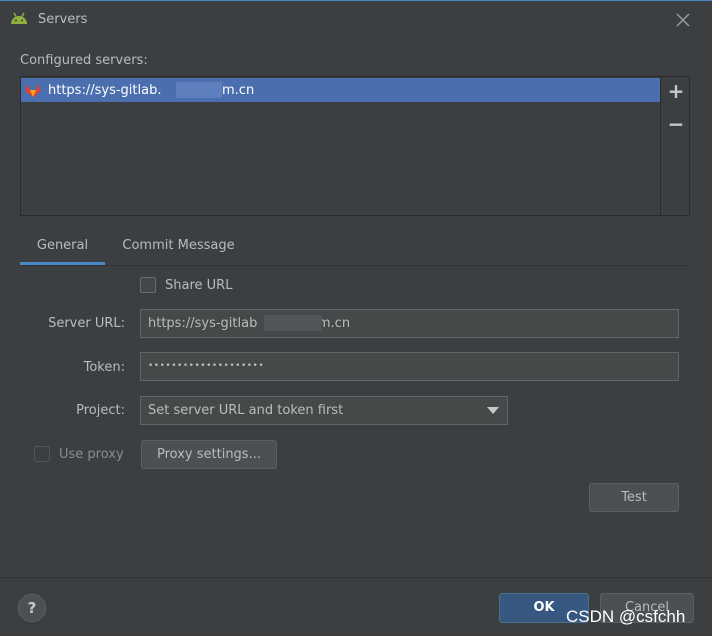 This screenshot has width=712, height=636. What do you see at coordinates (91, 454) in the screenshot?
I see `use-proxy-label: Use proxy` at bounding box center [91, 454].